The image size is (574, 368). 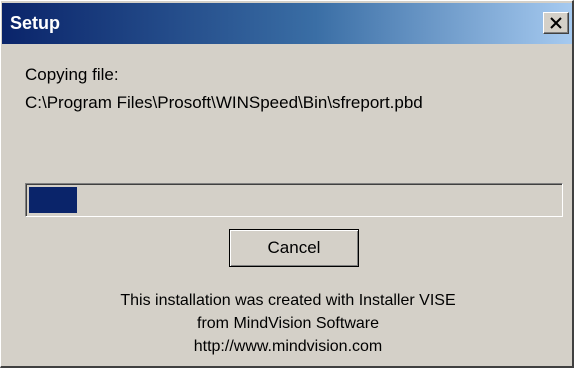 I want to click on footer-line-2: from MindVision Software, so click(x=288, y=323).